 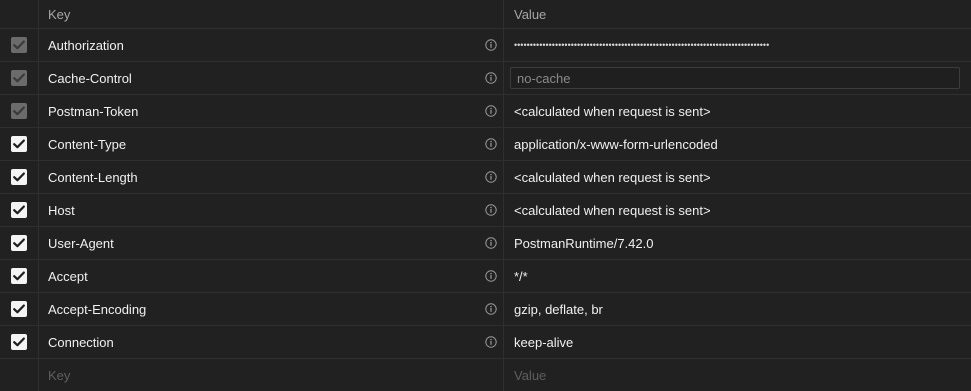 I want to click on table-row: Accept */*, so click(x=485, y=276).